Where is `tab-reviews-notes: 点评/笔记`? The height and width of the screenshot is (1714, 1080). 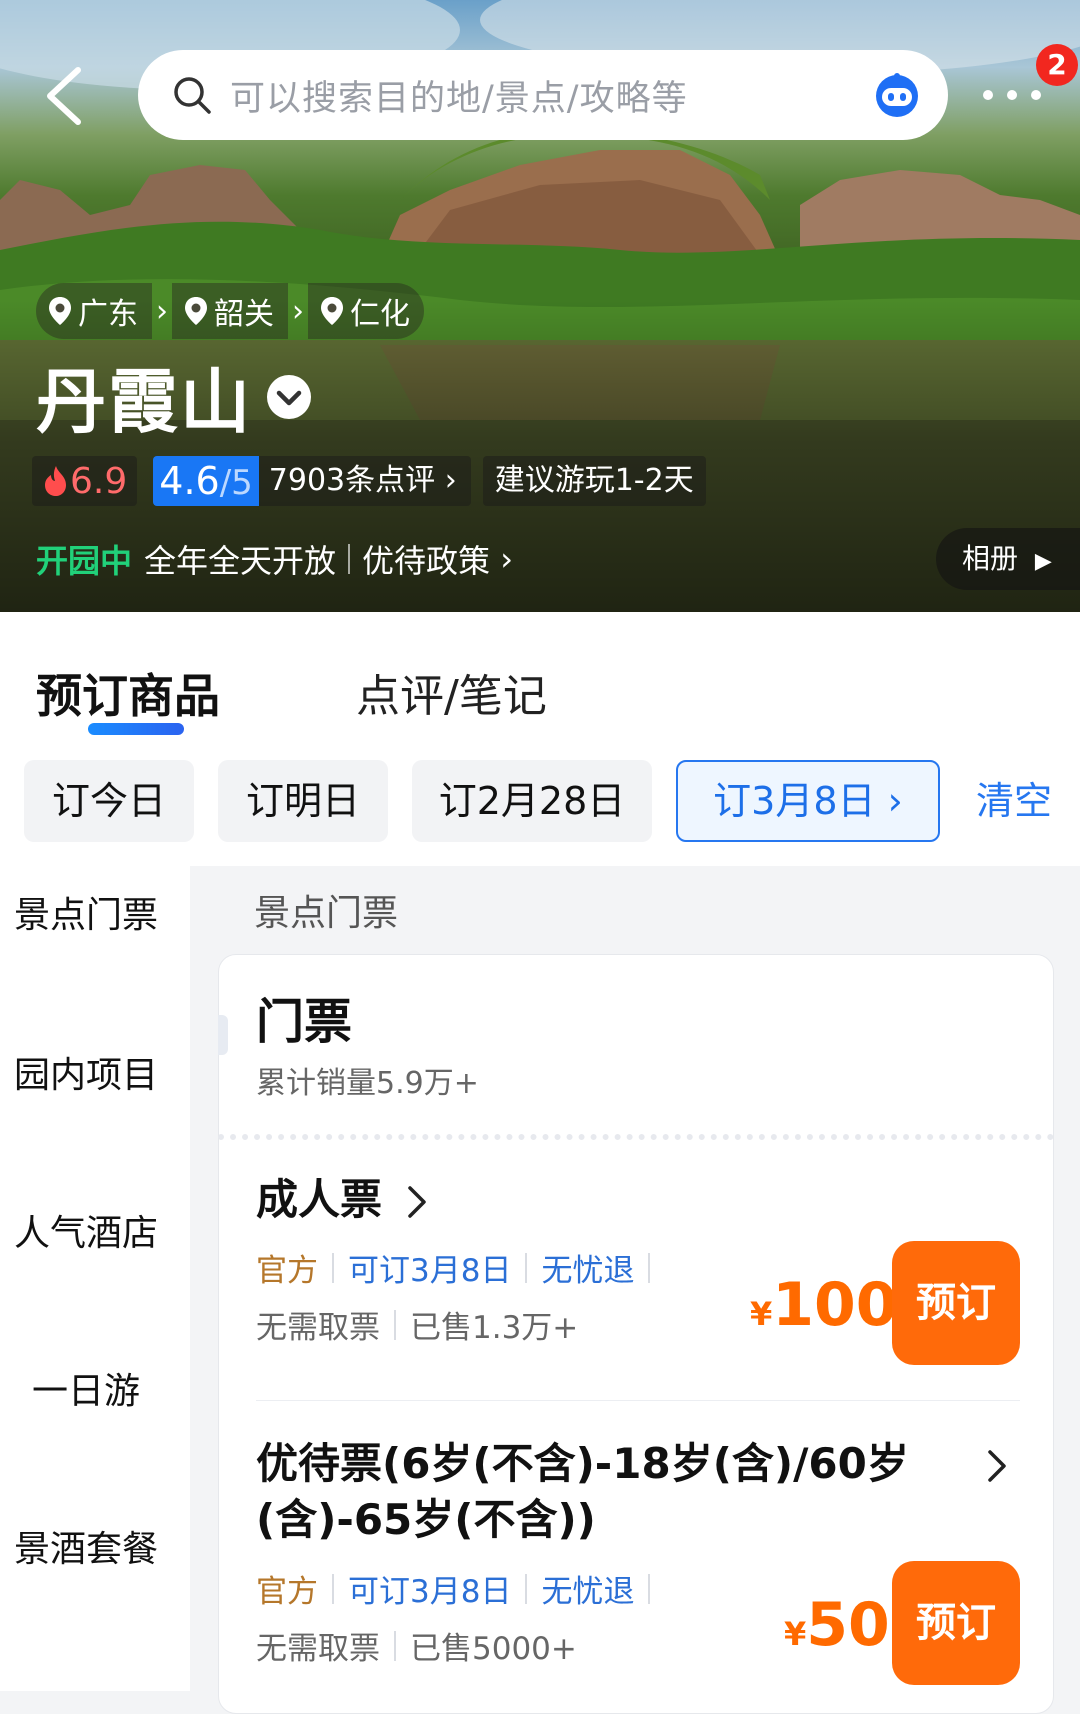
tab-reviews-notes: 点评/笔记 is located at coordinates (451, 692).